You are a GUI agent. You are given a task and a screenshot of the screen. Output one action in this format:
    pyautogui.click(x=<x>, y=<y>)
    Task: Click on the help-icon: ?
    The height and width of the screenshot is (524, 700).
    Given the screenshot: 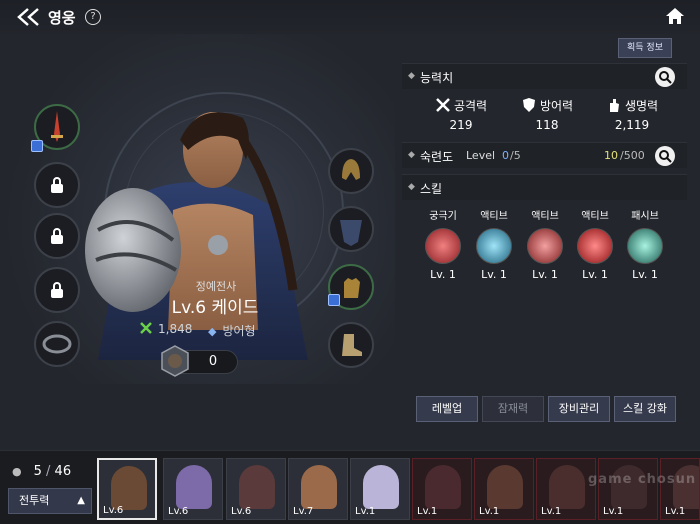 What is the action you would take?
    pyautogui.click(x=93, y=17)
    